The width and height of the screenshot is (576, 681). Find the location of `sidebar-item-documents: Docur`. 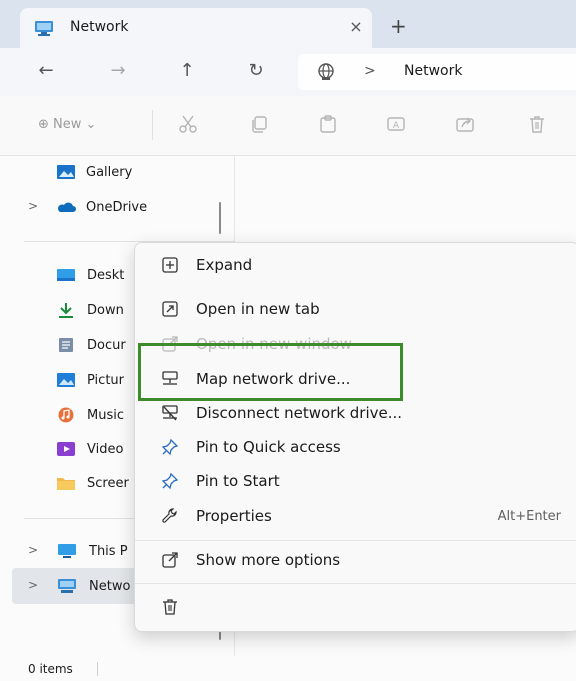

sidebar-item-documents: Docur is located at coordinates (95, 346).